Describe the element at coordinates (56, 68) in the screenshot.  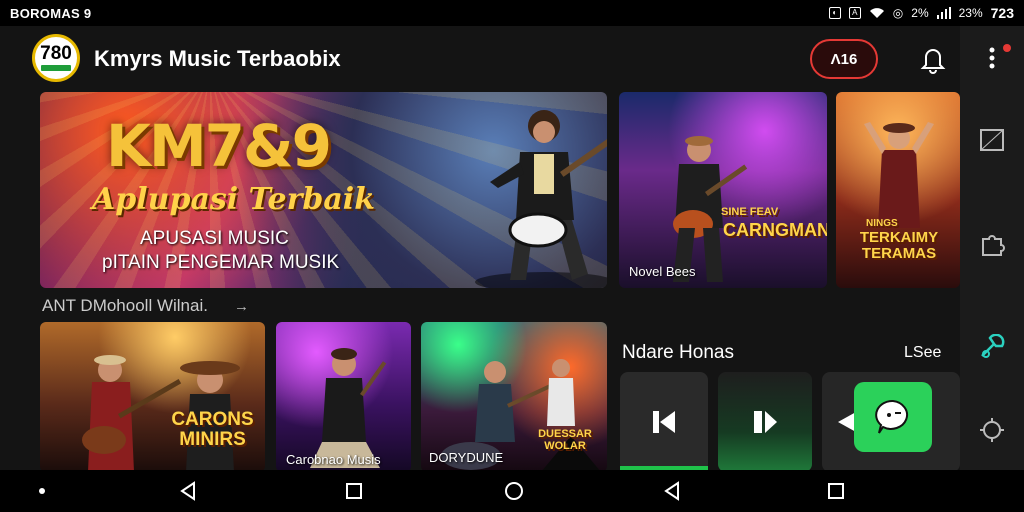
I see `logo-bar` at that location.